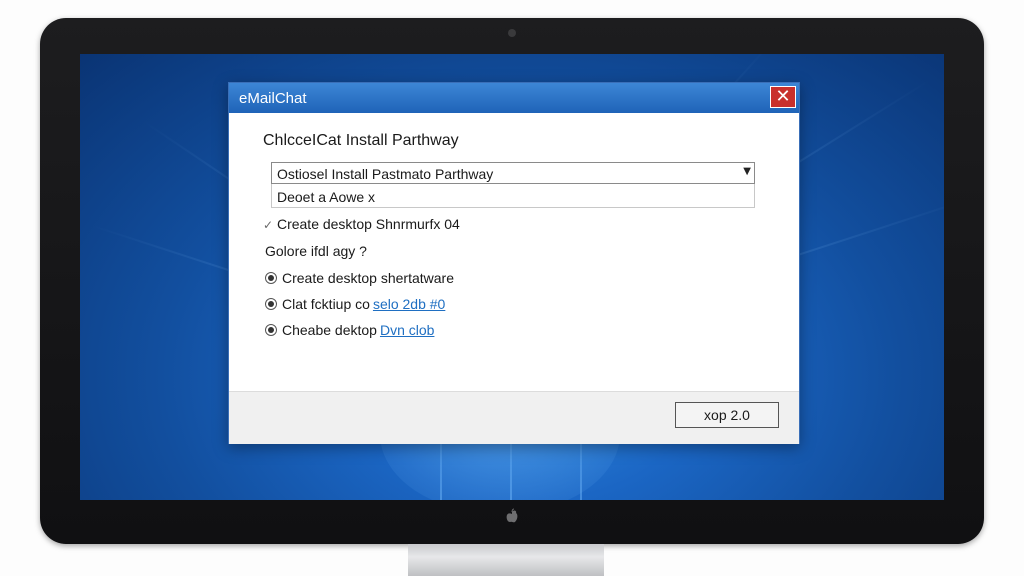 This screenshot has width=1024, height=576. What do you see at coordinates (268, 225) in the screenshot?
I see `checkmark-icon: ✓` at bounding box center [268, 225].